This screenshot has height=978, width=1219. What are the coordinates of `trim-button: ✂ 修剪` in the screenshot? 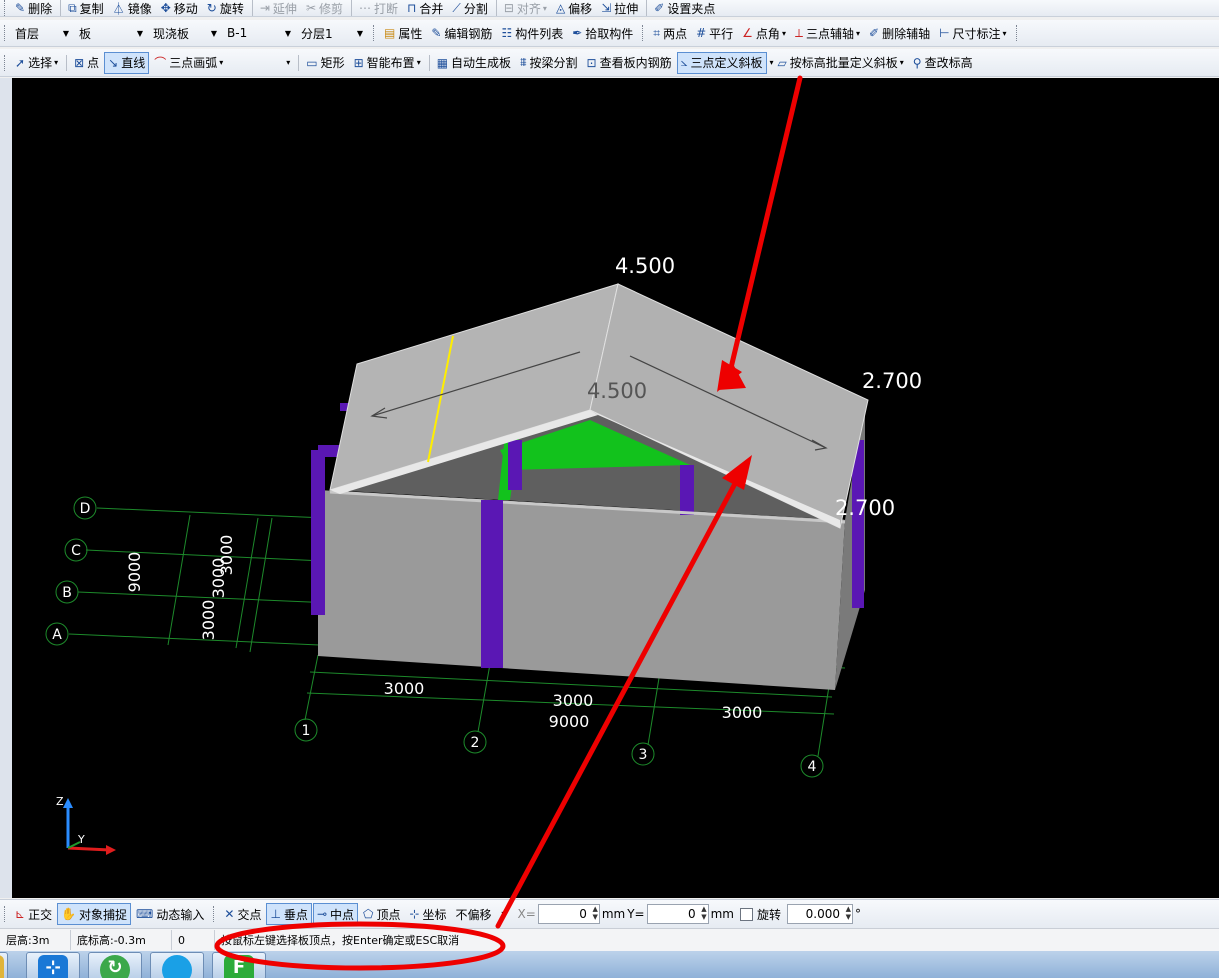 It's located at (324, 8).